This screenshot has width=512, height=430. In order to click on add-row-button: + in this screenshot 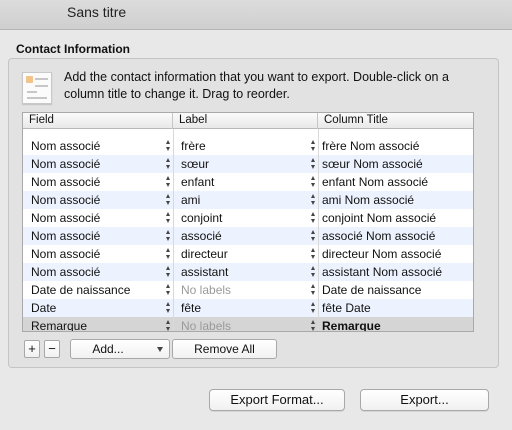, I will do `click(32, 349)`.